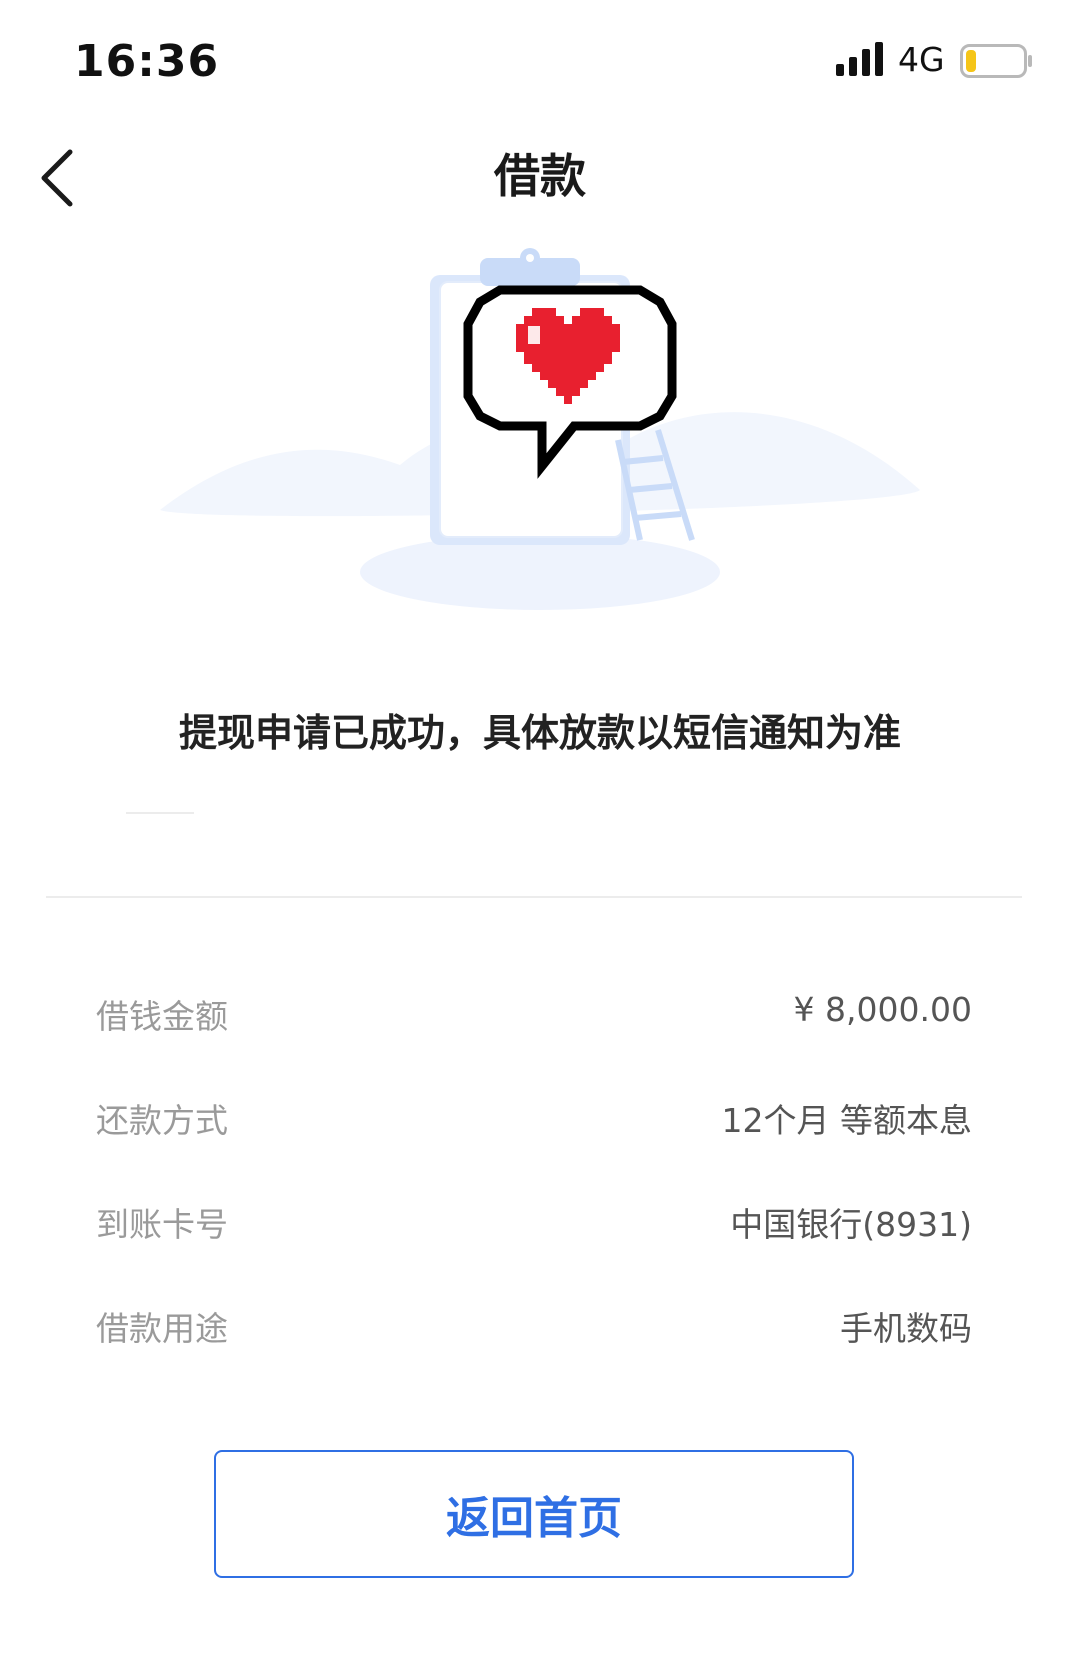 This screenshot has height=1671, width=1080. I want to click on detail-label: 借款用途, so click(162, 1328).